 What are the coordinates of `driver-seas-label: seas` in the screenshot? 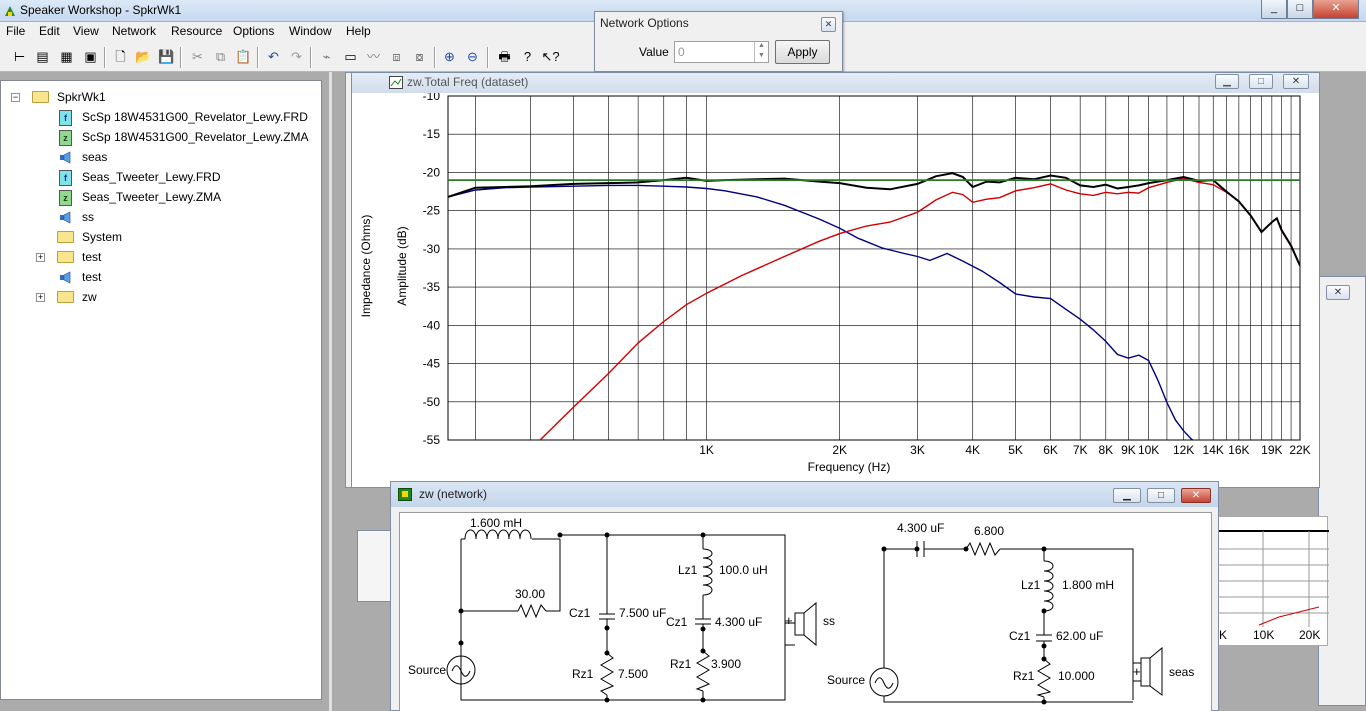 It's located at (1181, 672).